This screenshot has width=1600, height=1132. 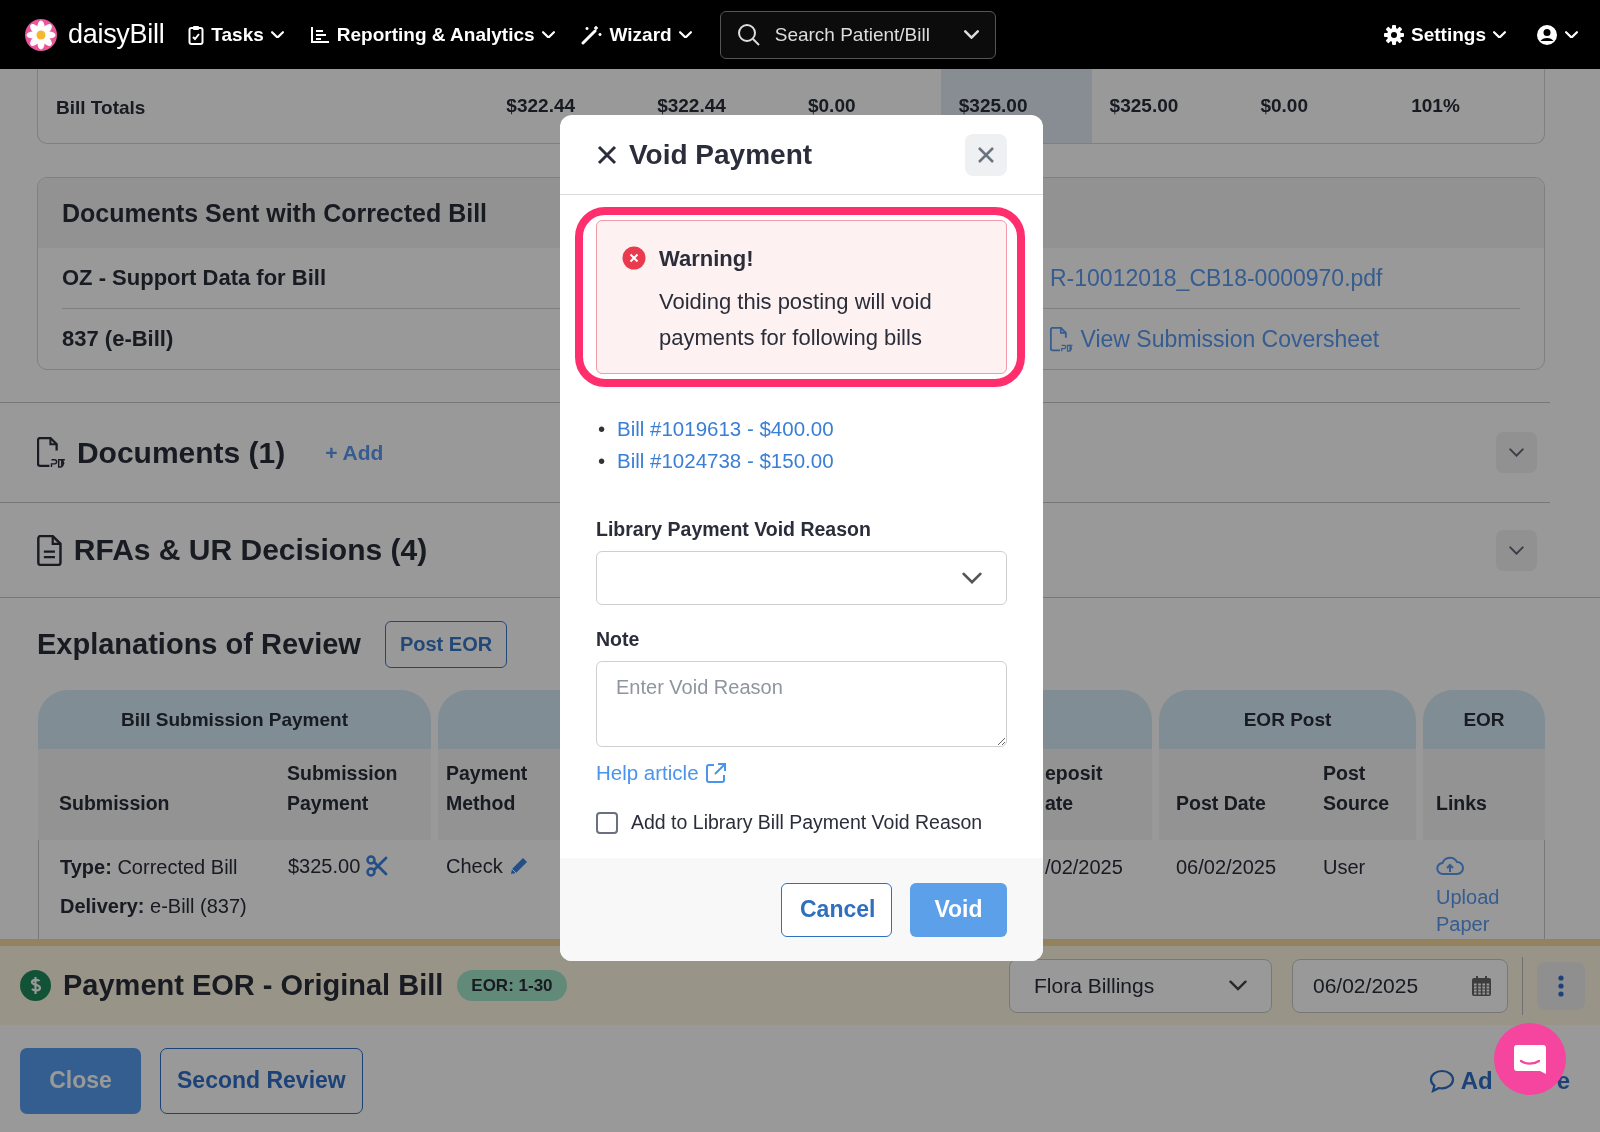 I want to click on search-field: Search Patient/Bill, so click(x=857, y=34).